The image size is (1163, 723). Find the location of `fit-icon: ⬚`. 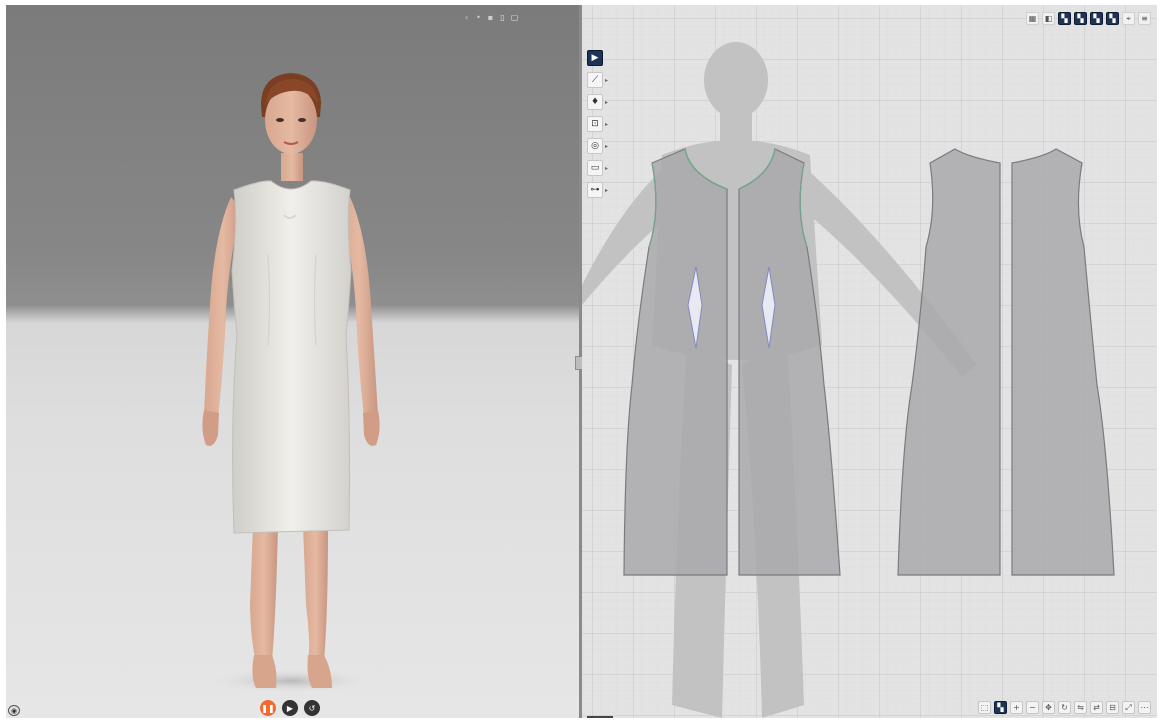

fit-icon: ⬚ is located at coordinates (984, 707).